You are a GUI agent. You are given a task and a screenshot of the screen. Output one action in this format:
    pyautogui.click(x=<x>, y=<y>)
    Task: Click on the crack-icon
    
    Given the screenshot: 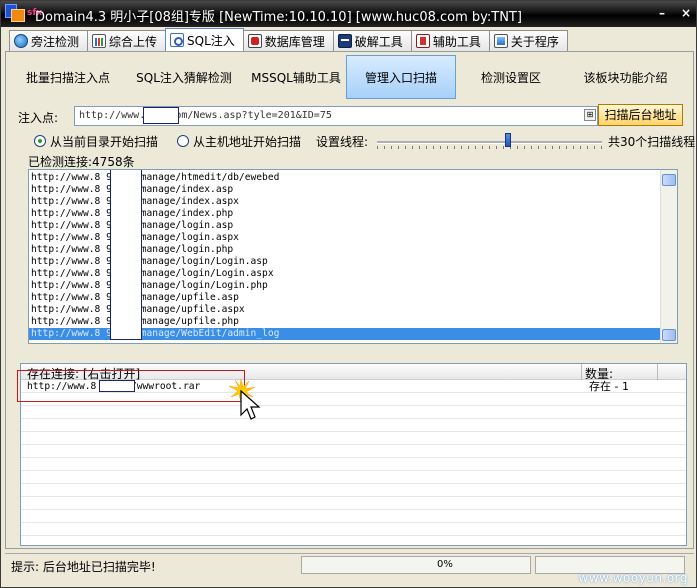 What is the action you would take?
    pyautogui.click(x=344, y=41)
    